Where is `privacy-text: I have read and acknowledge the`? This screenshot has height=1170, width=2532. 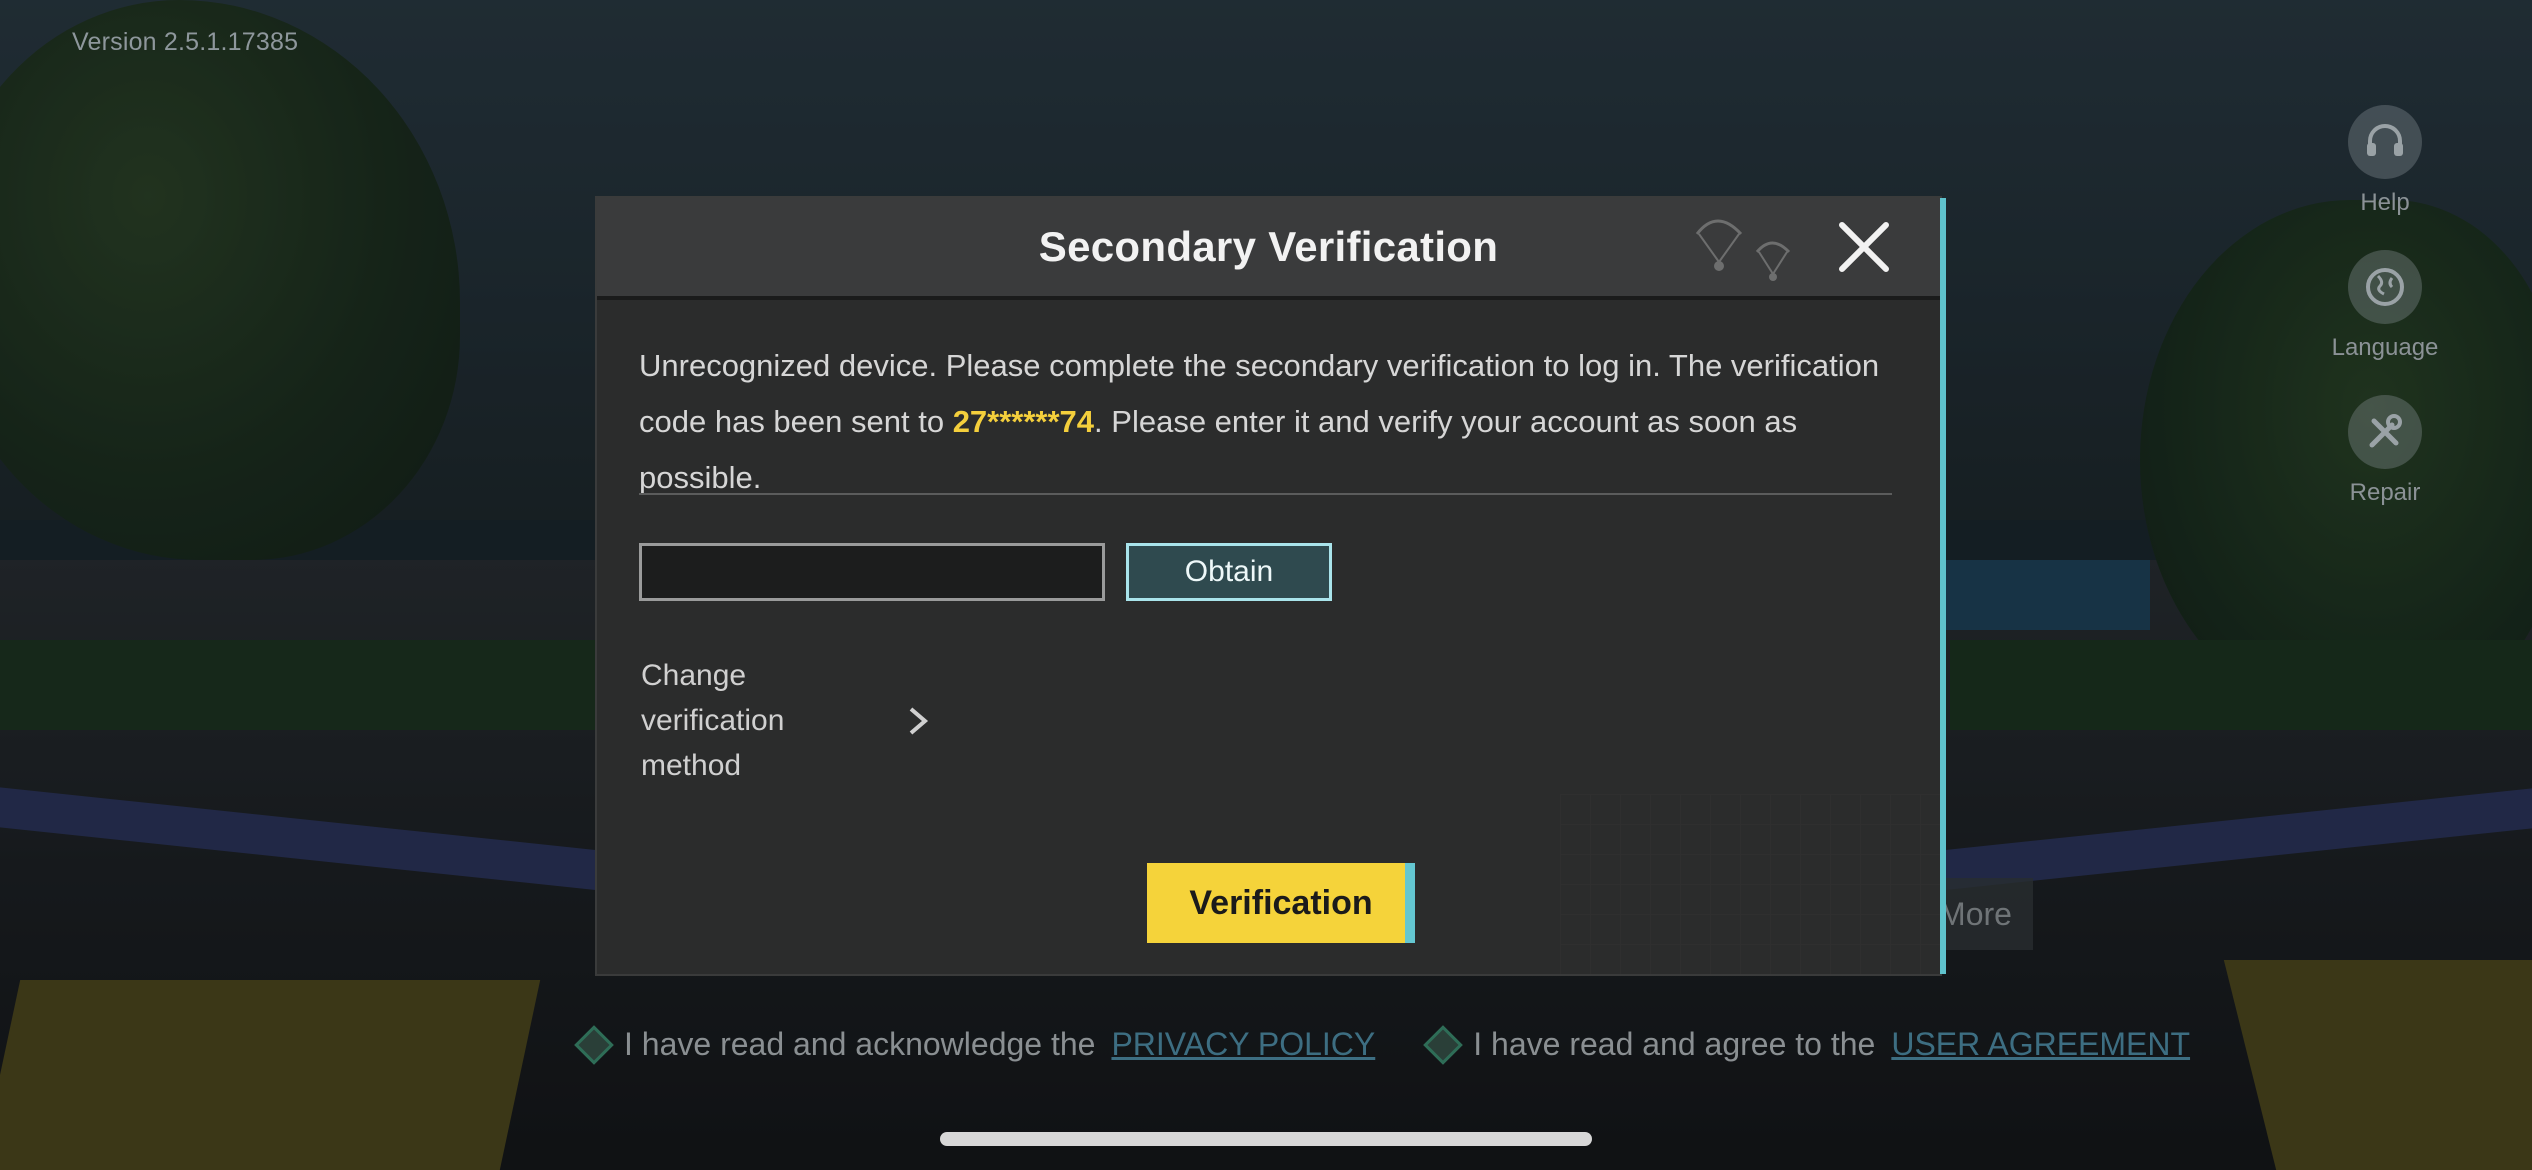
privacy-text: I have read and acknowledge the is located at coordinates (860, 1044).